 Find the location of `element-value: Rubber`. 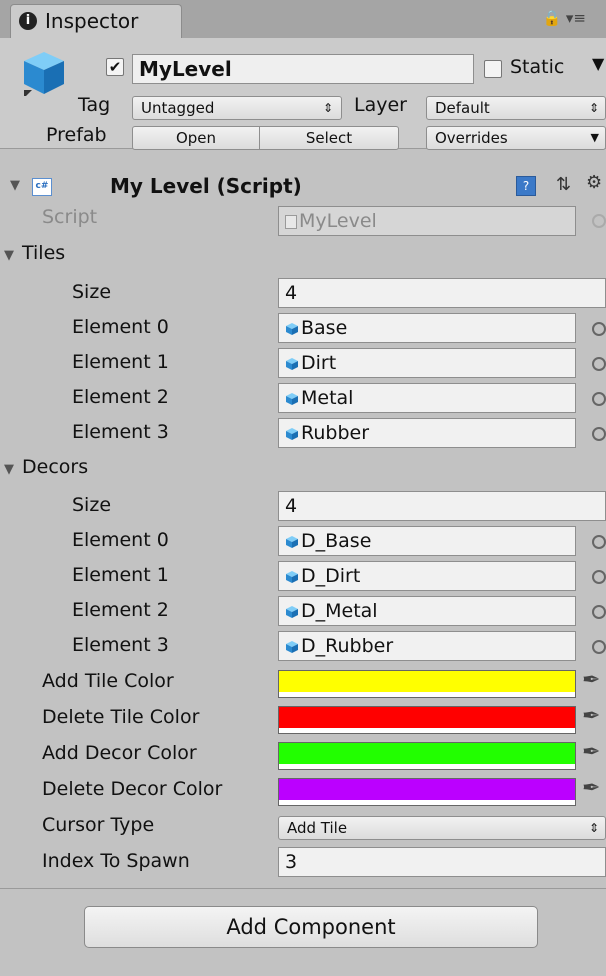

element-value: Rubber is located at coordinates (335, 433).